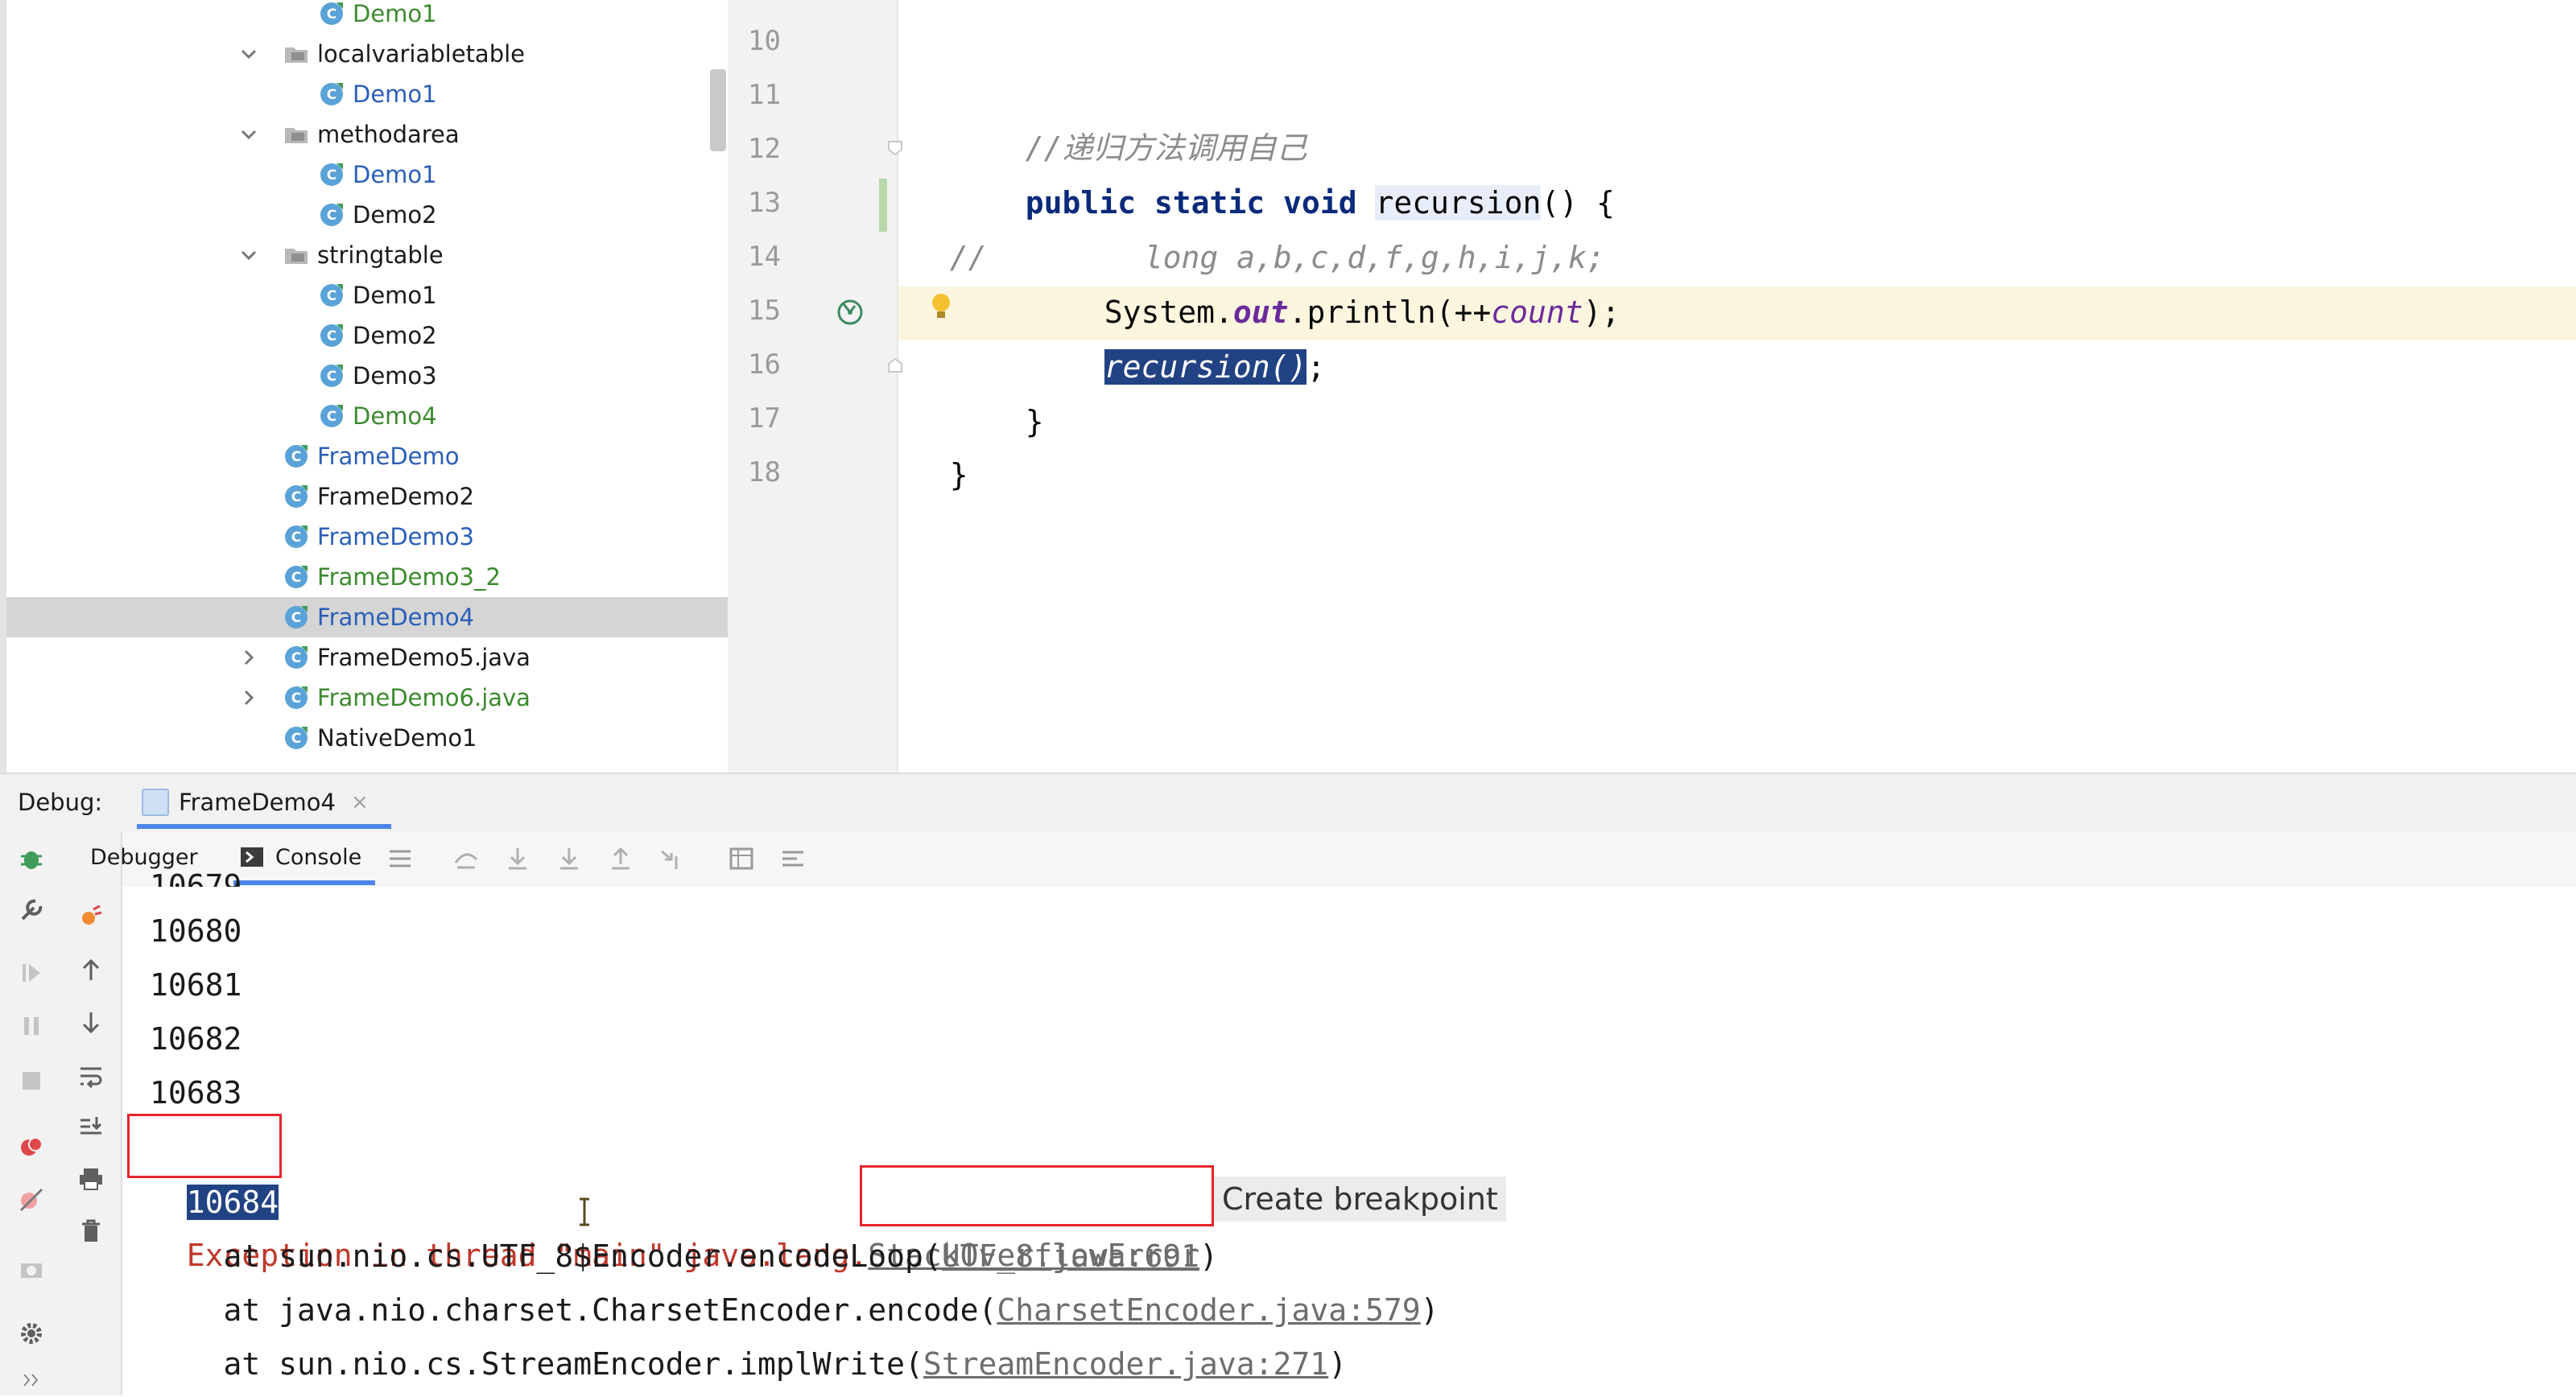 This screenshot has height=1397, width=2576. Describe the element at coordinates (367, 376) in the screenshot. I see `tree-item: C Demo3` at that location.